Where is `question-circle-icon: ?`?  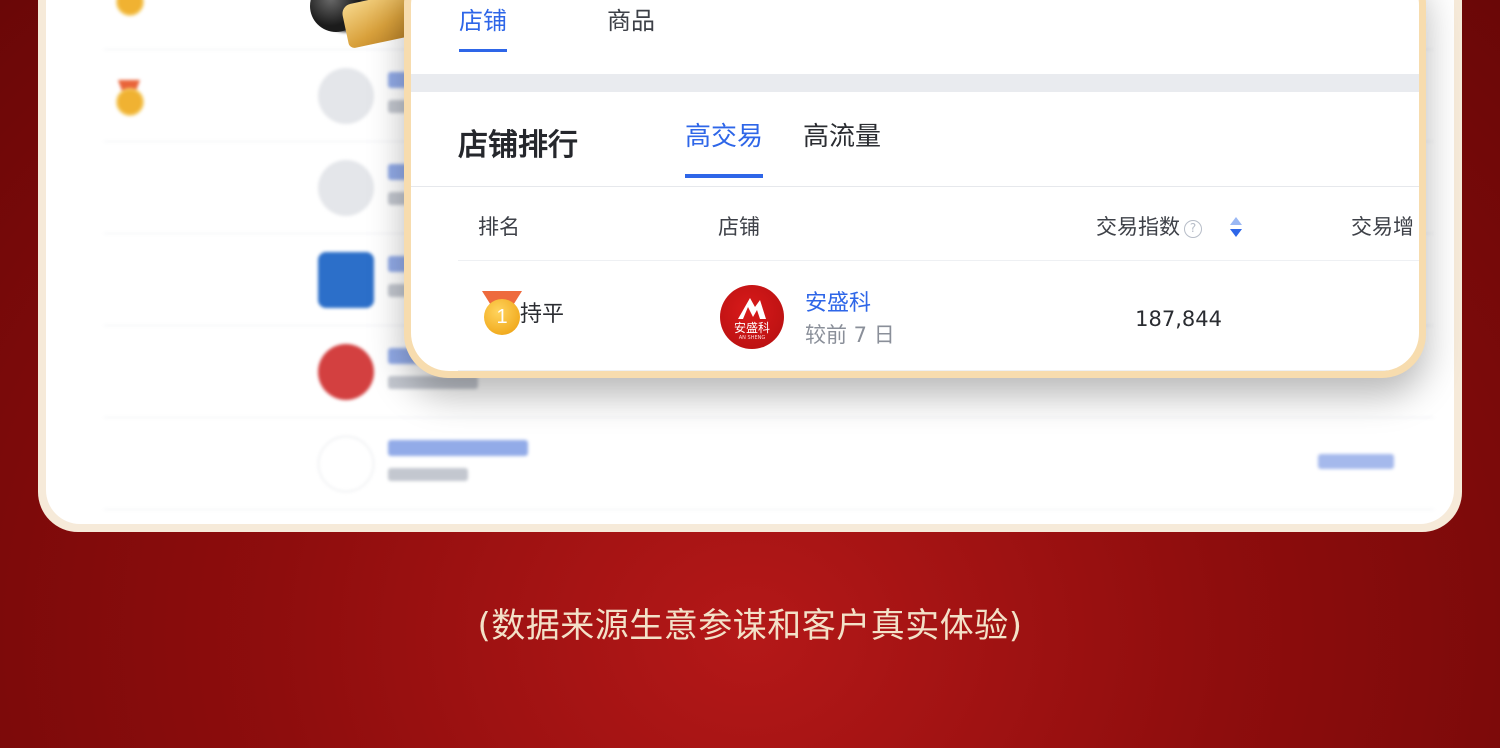
question-circle-icon: ? is located at coordinates (1193, 229).